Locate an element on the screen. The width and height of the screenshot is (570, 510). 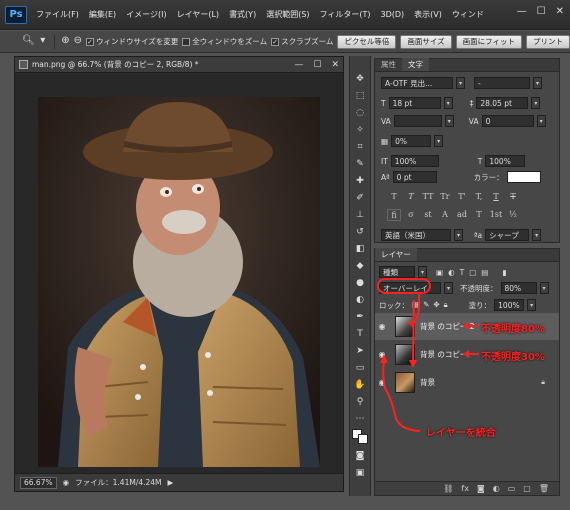
color-swatches is located at coordinates (360, 438).